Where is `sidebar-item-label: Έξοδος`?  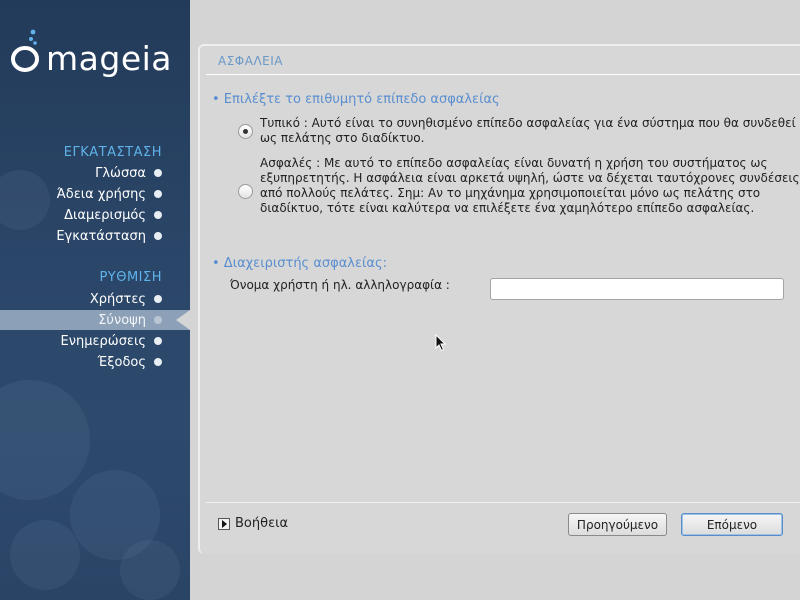 sidebar-item-label: Έξοδος is located at coordinates (121, 362).